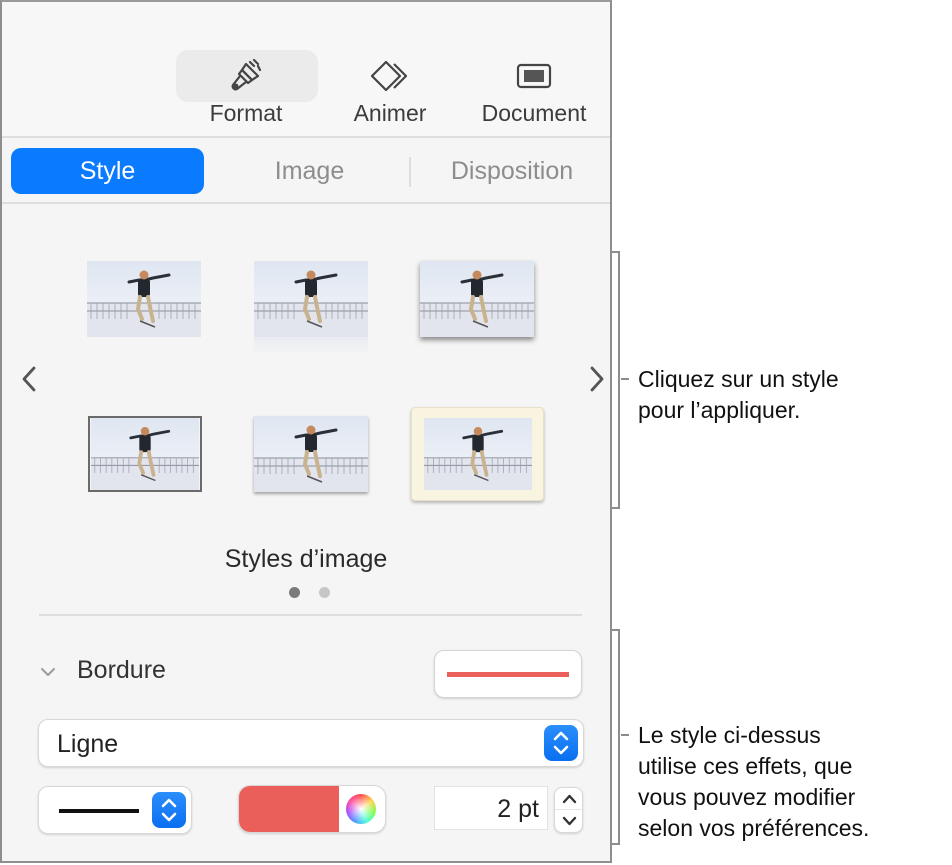  Describe the element at coordinates (121, 670) in the screenshot. I see `border-section-label: Bordure` at that location.